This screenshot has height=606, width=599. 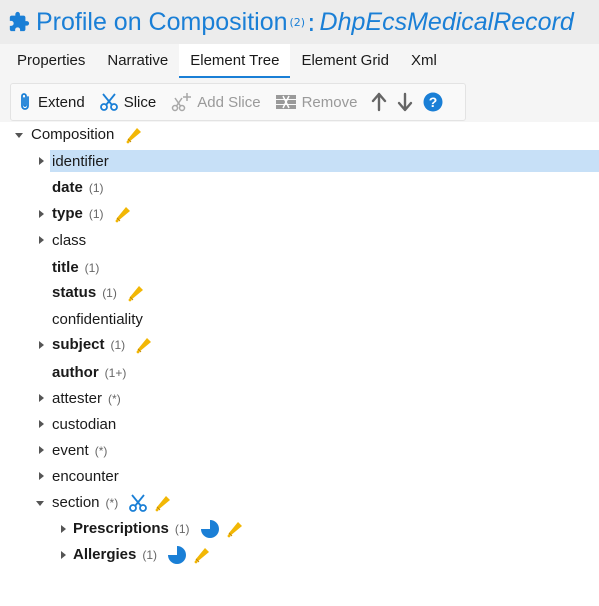 I want to click on selection-highlight, so click(x=324, y=161).